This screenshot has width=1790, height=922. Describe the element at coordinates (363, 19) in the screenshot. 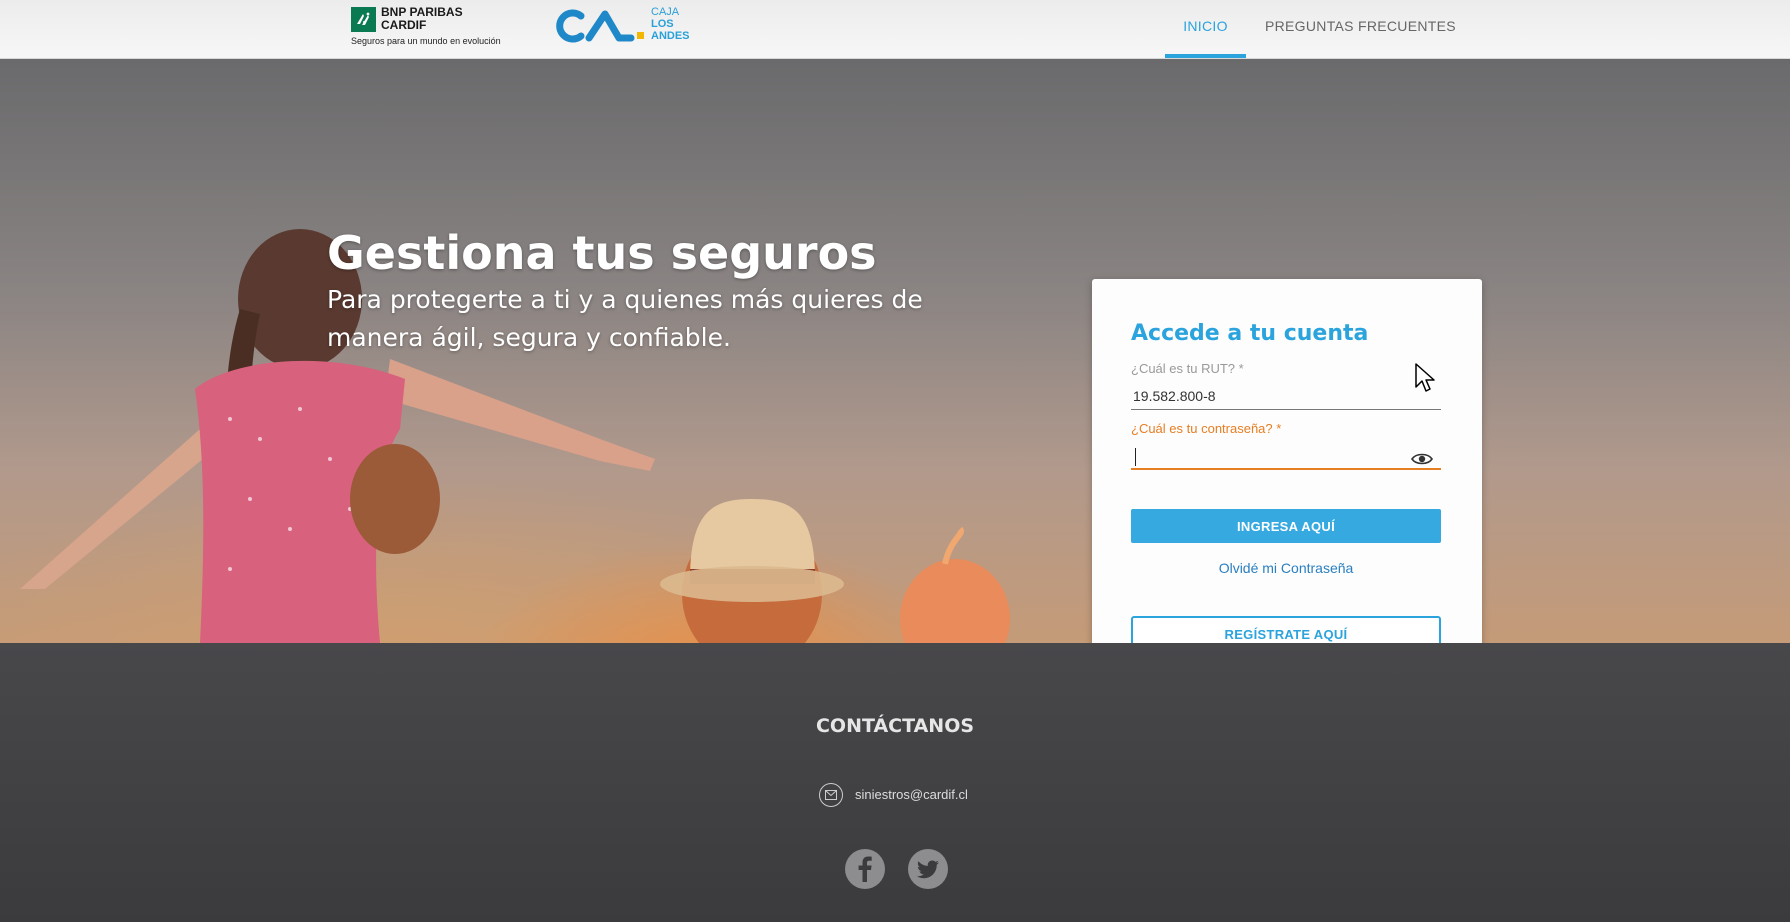

I see `bnp-stars-icon` at that location.